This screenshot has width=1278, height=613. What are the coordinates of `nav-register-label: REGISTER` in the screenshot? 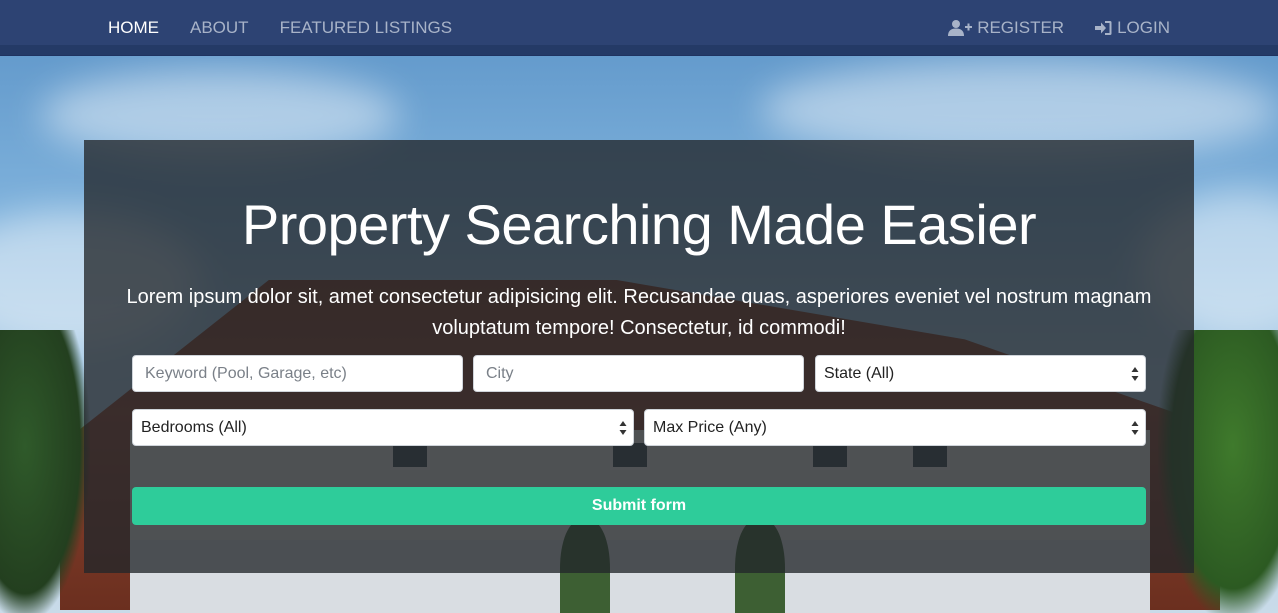 It's located at (1021, 27).